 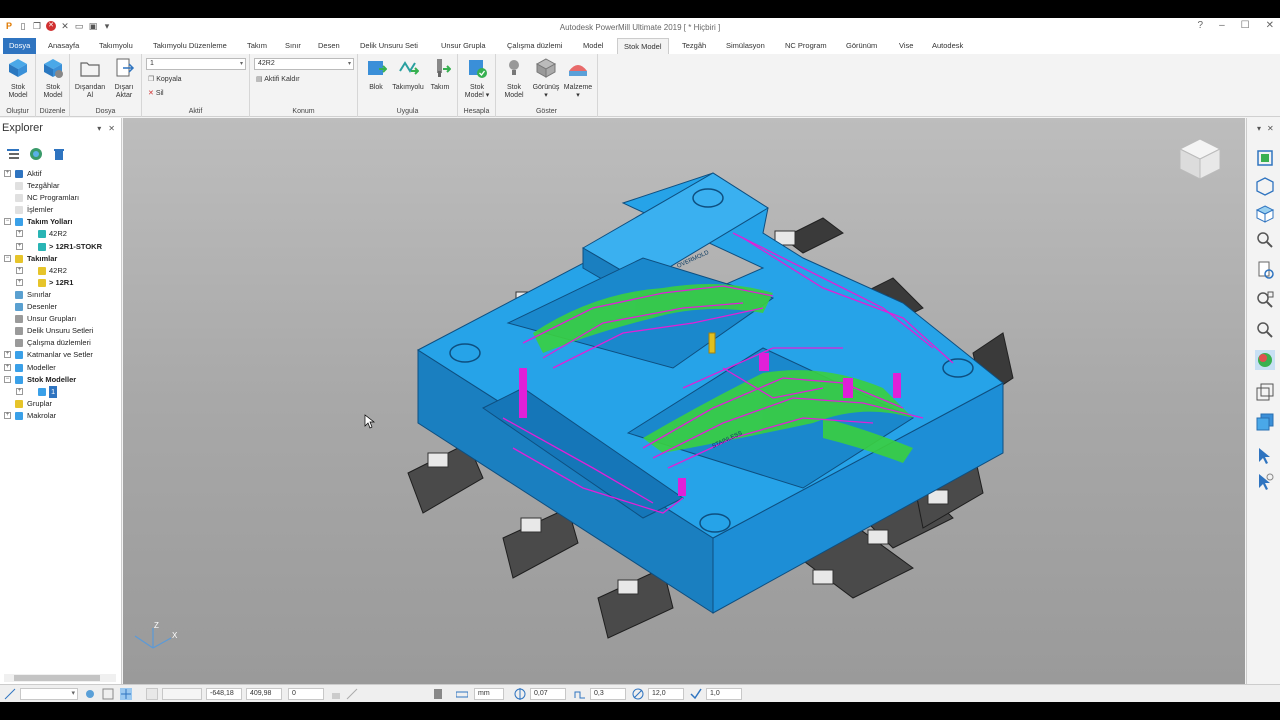 I want to click on tab-8: Unsur Grupla, so click(x=463, y=46).